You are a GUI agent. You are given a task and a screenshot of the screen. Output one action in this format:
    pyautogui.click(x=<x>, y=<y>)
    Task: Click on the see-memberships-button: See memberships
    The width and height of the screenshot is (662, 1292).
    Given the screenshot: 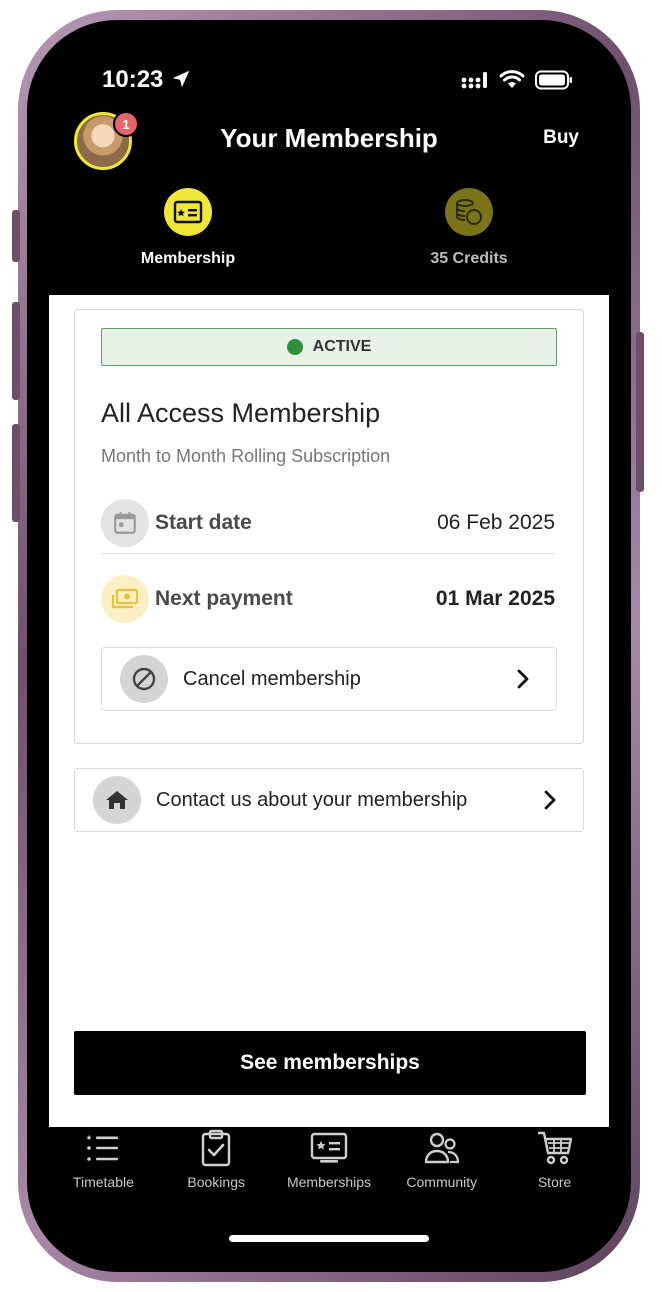 What is the action you would take?
    pyautogui.click(x=330, y=1063)
    